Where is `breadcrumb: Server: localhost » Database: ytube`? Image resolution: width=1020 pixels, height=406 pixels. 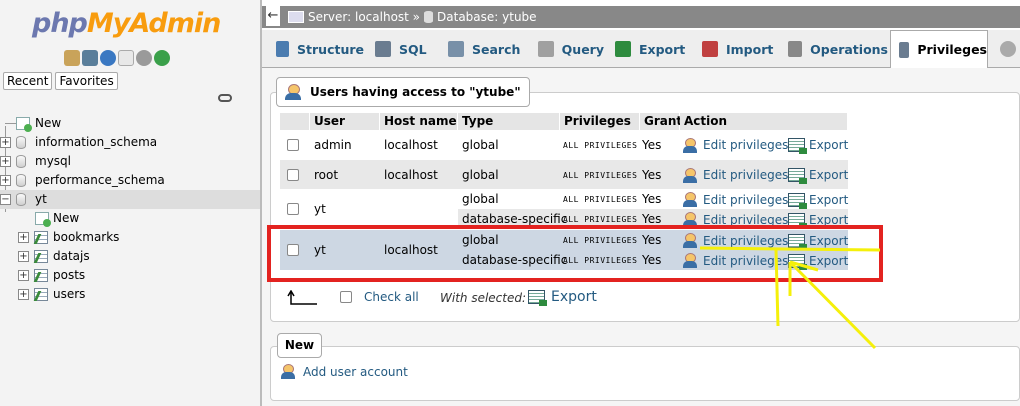
breadcrumb: Server: localhost » Database: ytube is located at coordinates (412, 17).